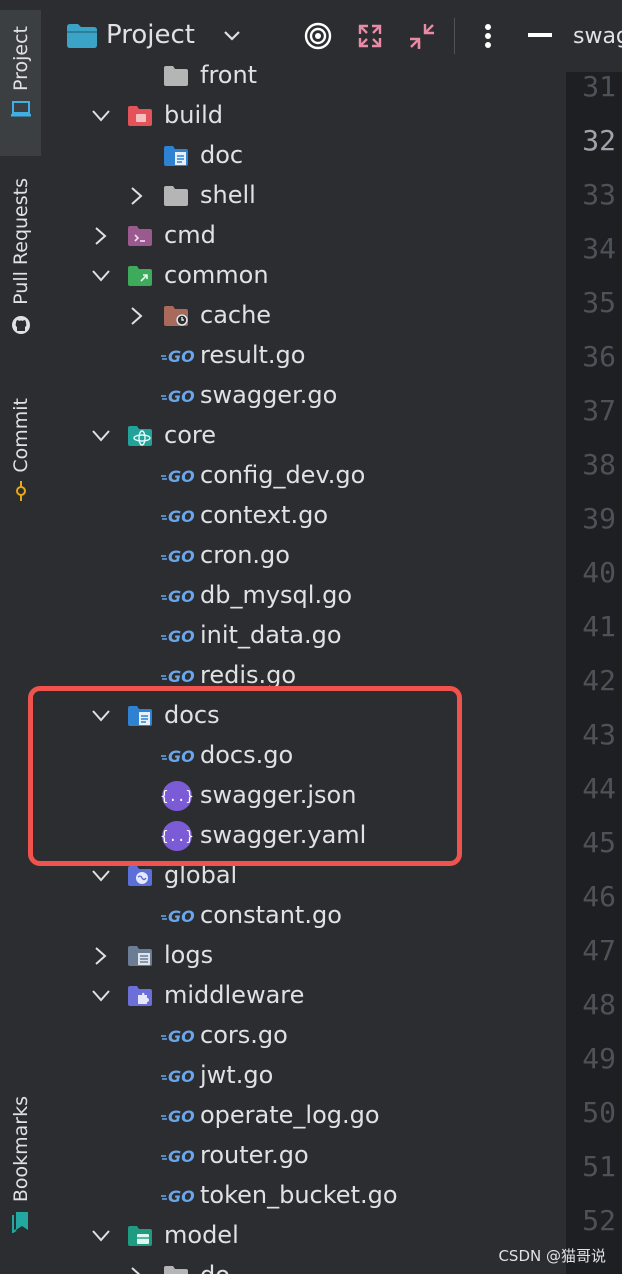 This screenshot has height=1274, width=622. I want to click on tree-row: GOinit_data.go, so click(303, 636).